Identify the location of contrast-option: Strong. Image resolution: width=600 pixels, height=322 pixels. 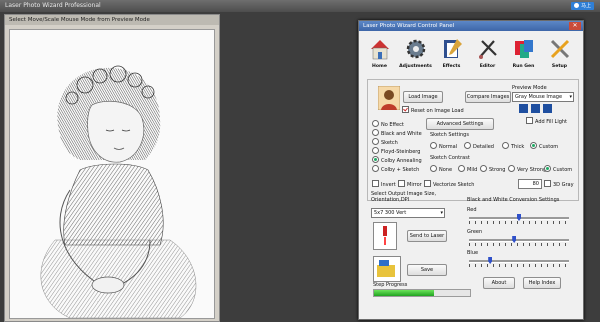
(492, 169).